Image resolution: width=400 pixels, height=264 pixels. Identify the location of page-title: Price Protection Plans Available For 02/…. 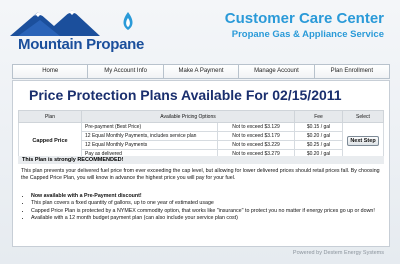
(185, 95).